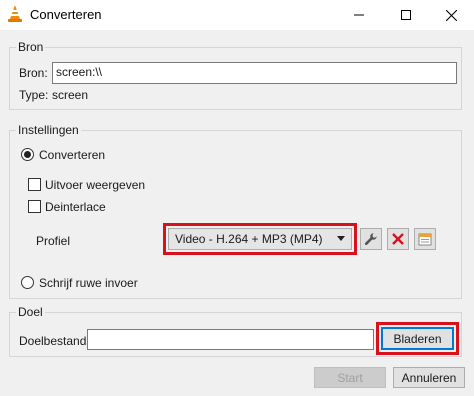  I want to click on close-button, so click(451, 15).